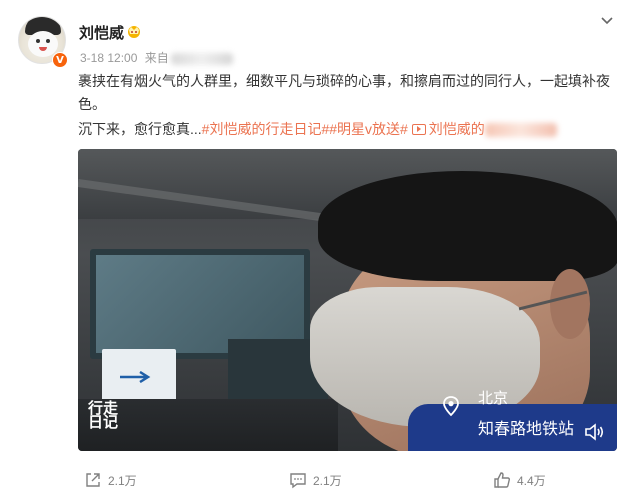 Image resolution: width=634 pixels, height=500 pixels. I want to click on verified-badge: V, so click(60, 60).